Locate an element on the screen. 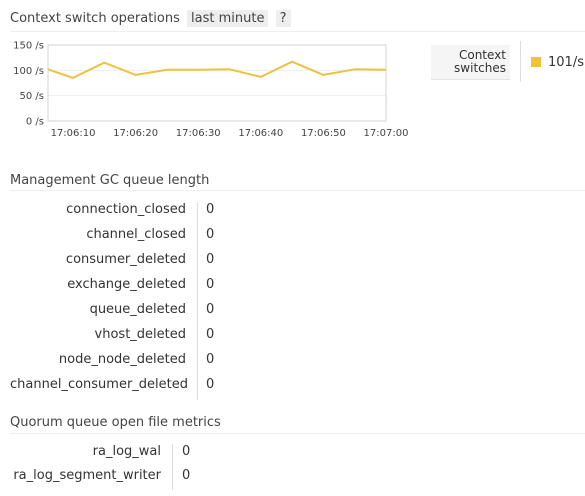 Image resolution: width=585 pixels, height=496 pixels. row-label: connection_closed is located at coordinates (126, 209).